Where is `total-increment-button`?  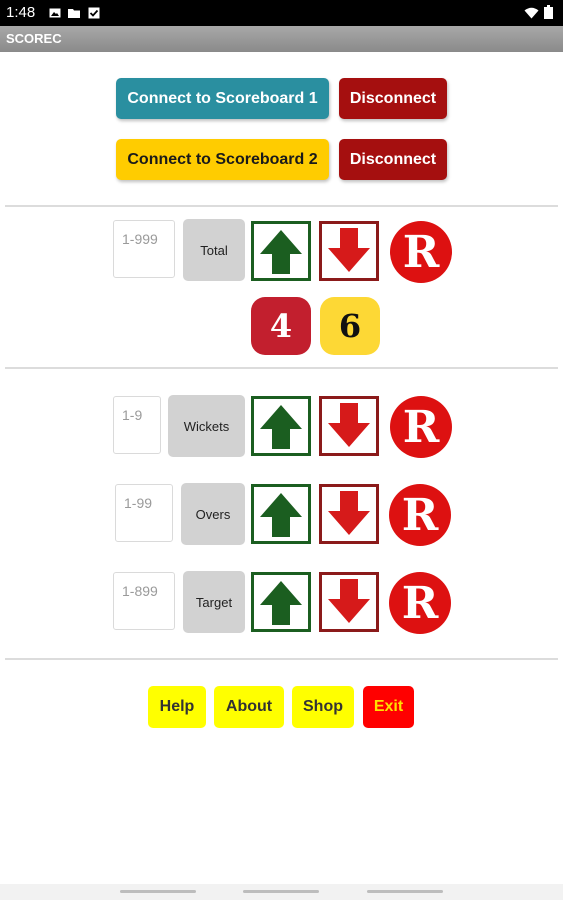
total-increment-button is located at coordinates (281, 251).